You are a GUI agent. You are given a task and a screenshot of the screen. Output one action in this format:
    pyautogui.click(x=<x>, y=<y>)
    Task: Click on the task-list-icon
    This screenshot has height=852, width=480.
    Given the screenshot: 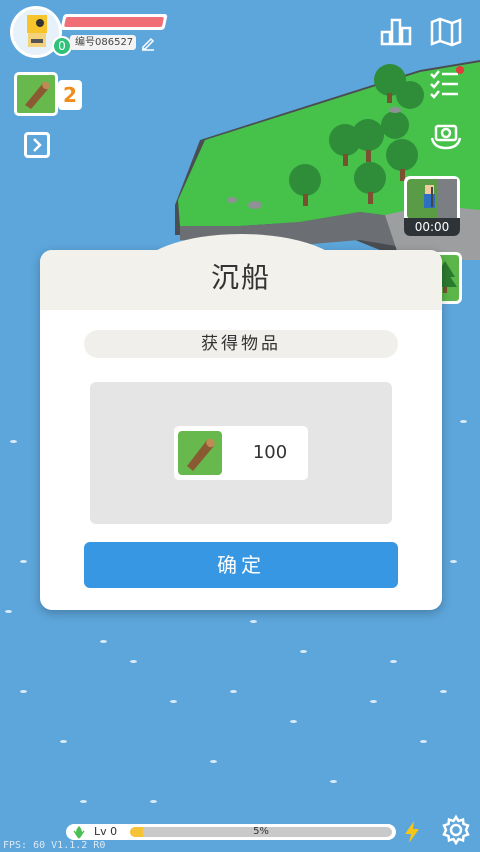 What is the action you would take?
    pyautogui.click(x=446, y=84)
    